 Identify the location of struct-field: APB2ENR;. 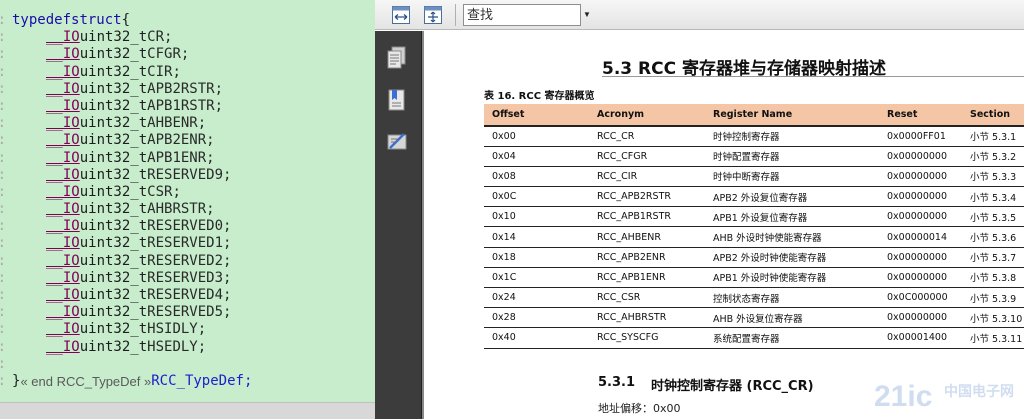
(181, 140).